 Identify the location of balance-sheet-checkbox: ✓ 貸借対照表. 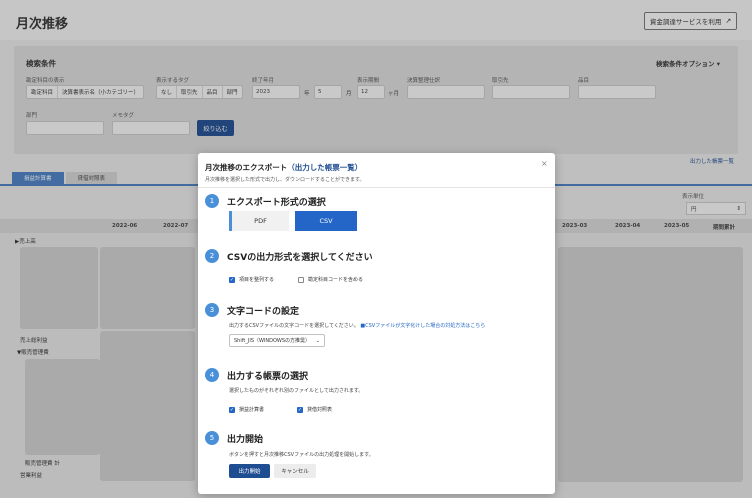
(314, 409).